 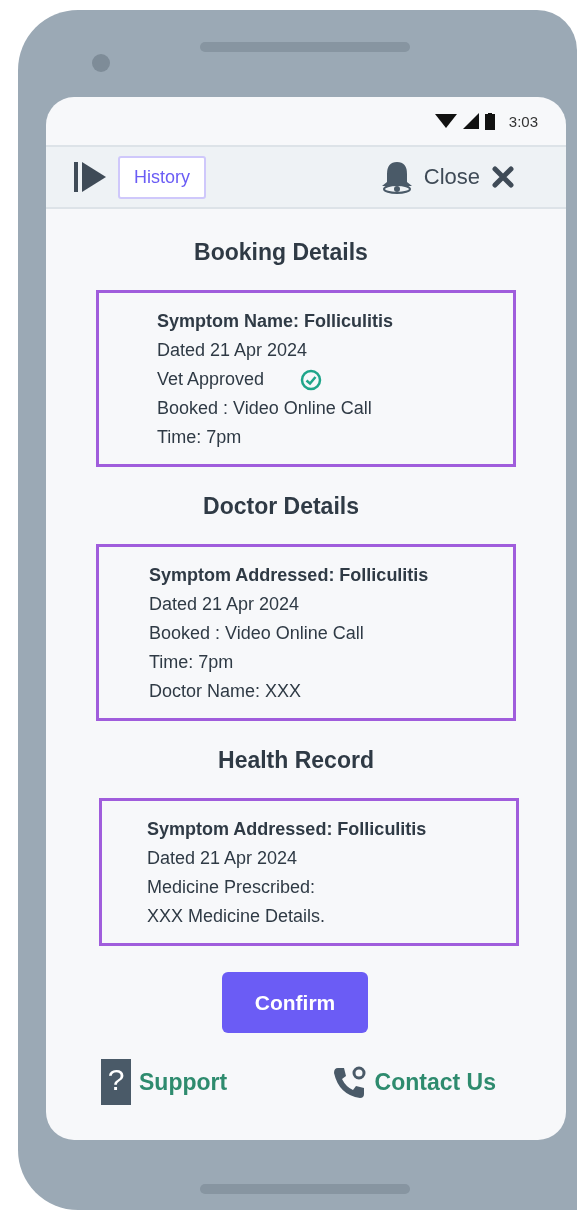 What do you see at coordinates (162, 177) in the screenshot?
I see `history-button: History` at bounding box center [162, 177].